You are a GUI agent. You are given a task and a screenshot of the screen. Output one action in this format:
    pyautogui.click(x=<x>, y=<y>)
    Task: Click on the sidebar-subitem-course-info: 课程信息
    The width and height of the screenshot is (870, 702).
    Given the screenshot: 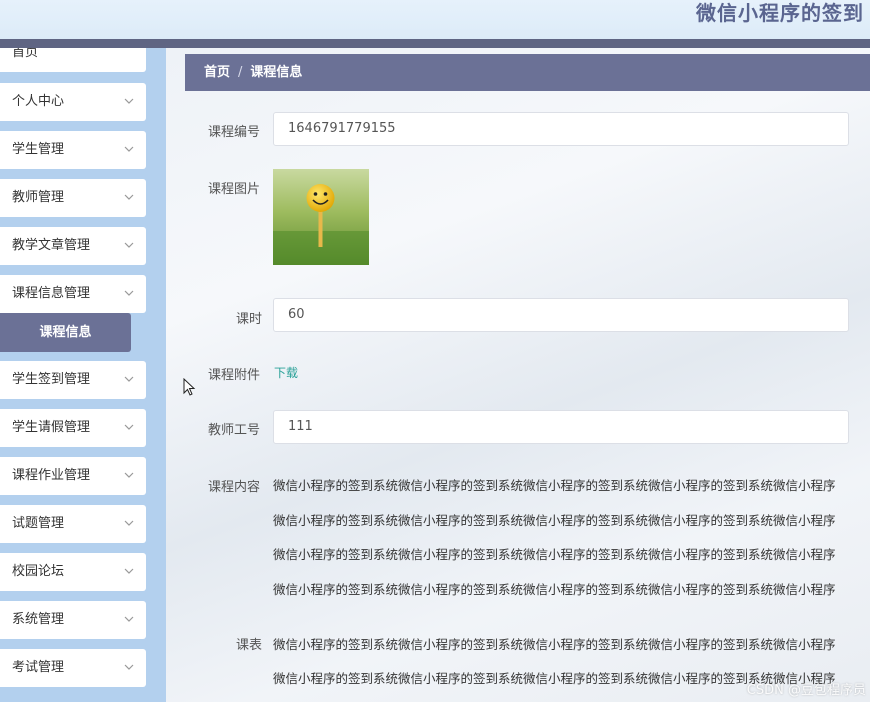 What is the action you would take?
    pyautogui.click(x=65, y=332)
    